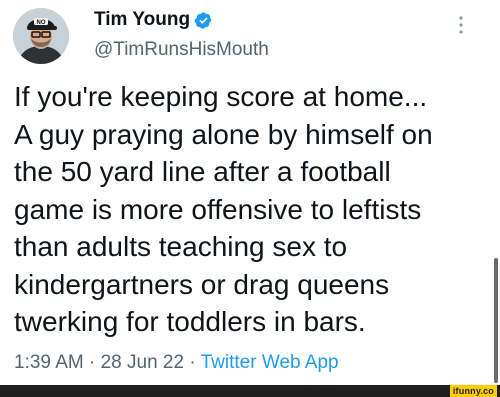  I want to click on author-name-row: Tim Young, so click(153, 20).